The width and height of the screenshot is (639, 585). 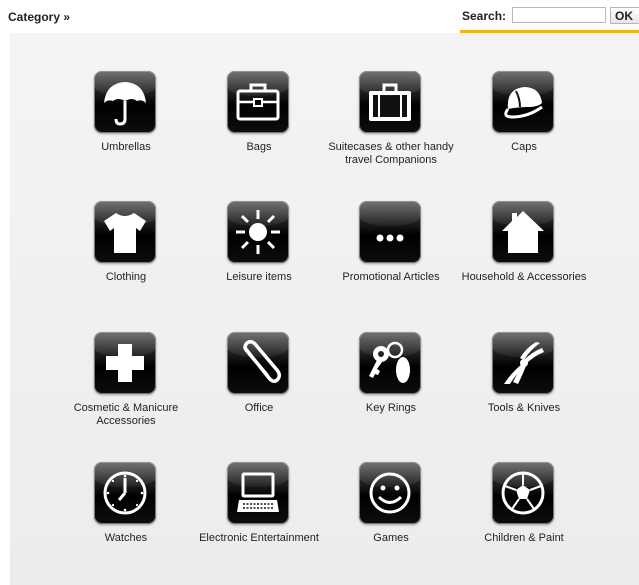 I want to click on category-children: Children & Paint, so click(x=524, y=522).